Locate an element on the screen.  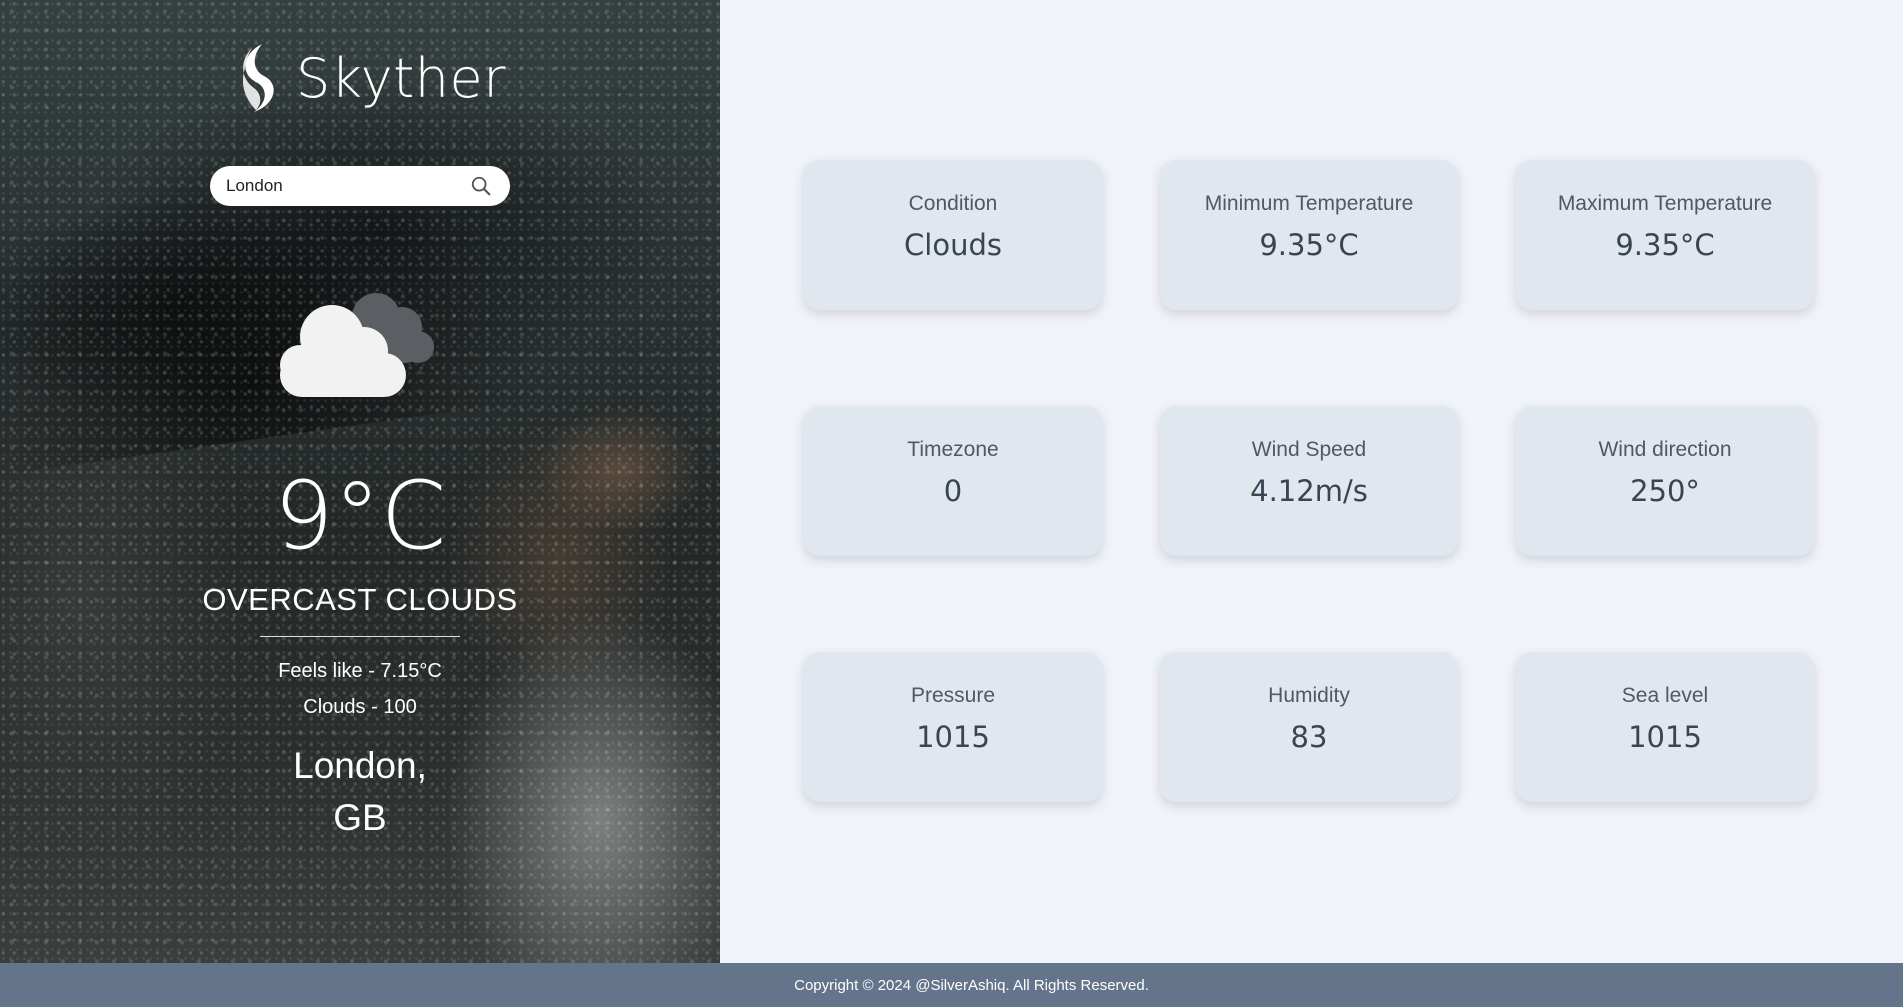
card-wind-direction: Wind direction 250° is located at coordinates (1665, 481).